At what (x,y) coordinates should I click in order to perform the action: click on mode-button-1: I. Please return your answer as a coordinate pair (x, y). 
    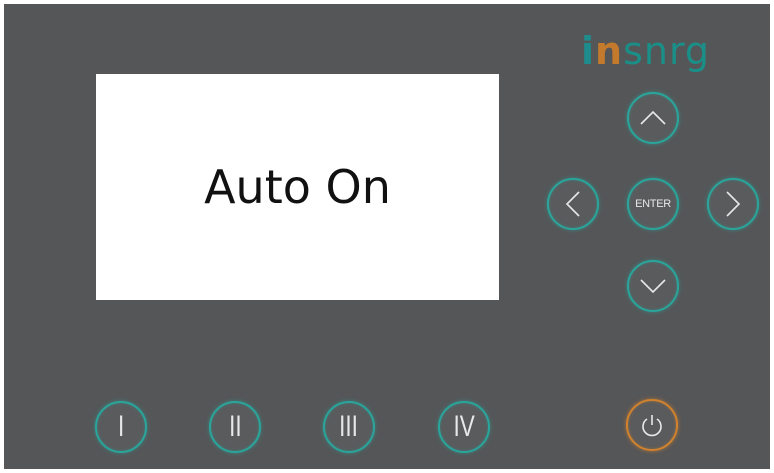
    Looking at the image, I should click on (121, 427).